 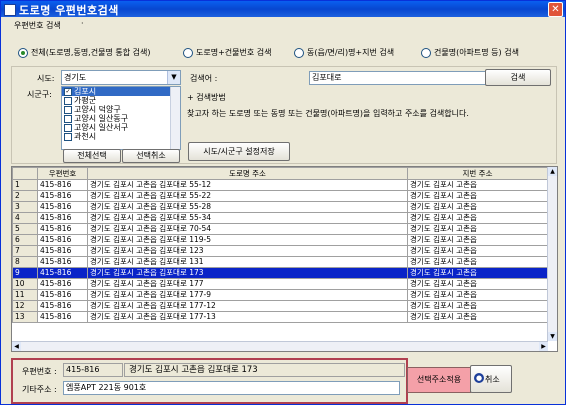 I want to click on sigungu-item: 고양시 일산동구, so click(x=121, y=118).